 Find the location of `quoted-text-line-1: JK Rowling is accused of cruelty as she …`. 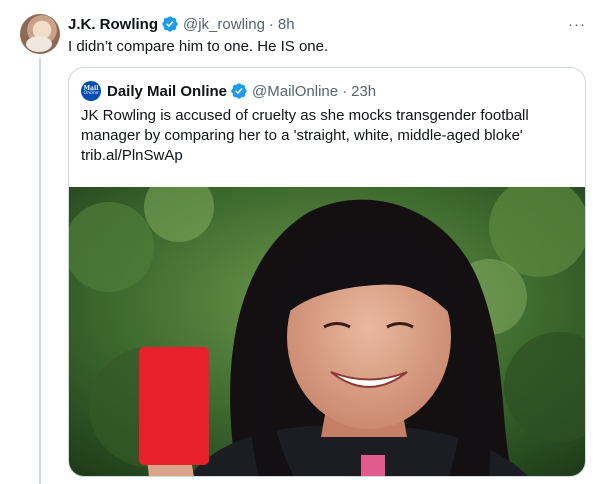

quoted-text-line-1: JK Rowling is accused of cruelty as she … is located at coordinates (305, 115).